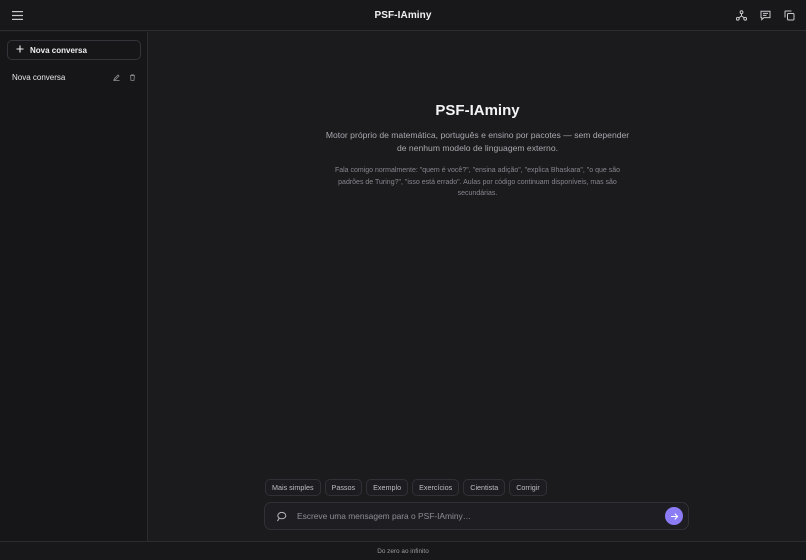 The width and height of the screenshot is (806, 560). Describe the element at coordinates (741, 15) in the screenshot. I see `network-icon` at that location.